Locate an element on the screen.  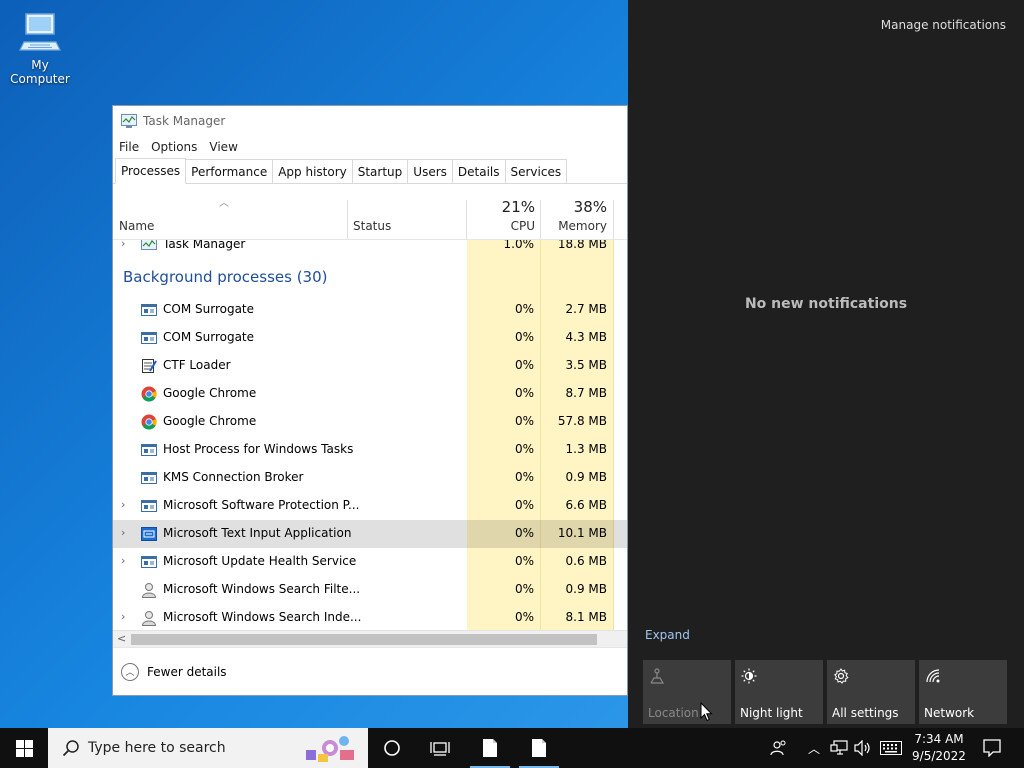
window-titlebar: Task Manager is located at coordinates (370, 121).